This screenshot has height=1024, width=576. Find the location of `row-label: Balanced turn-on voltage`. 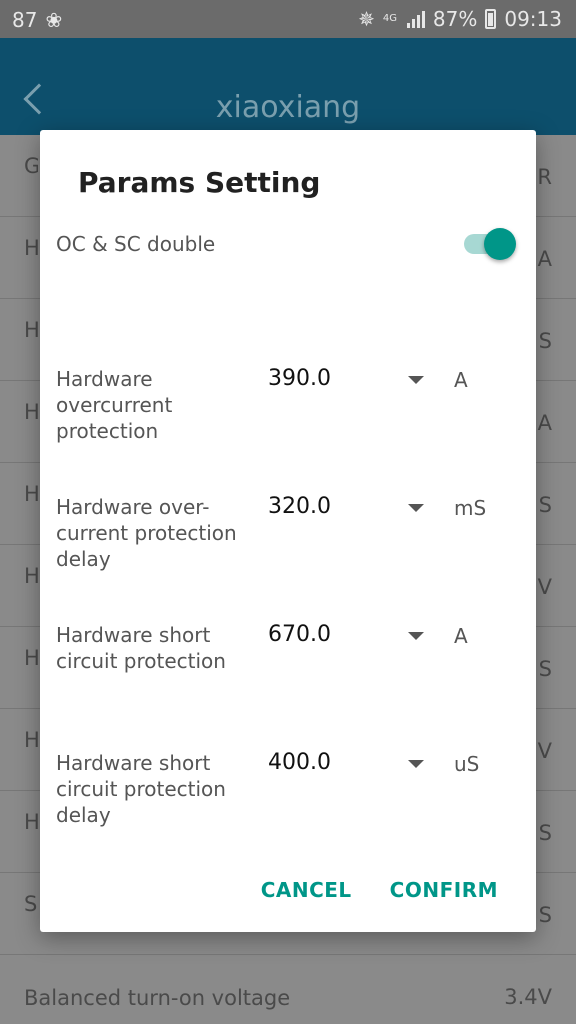

row-label: Balanced turn-on voltage is located at coordinates (157, 998).